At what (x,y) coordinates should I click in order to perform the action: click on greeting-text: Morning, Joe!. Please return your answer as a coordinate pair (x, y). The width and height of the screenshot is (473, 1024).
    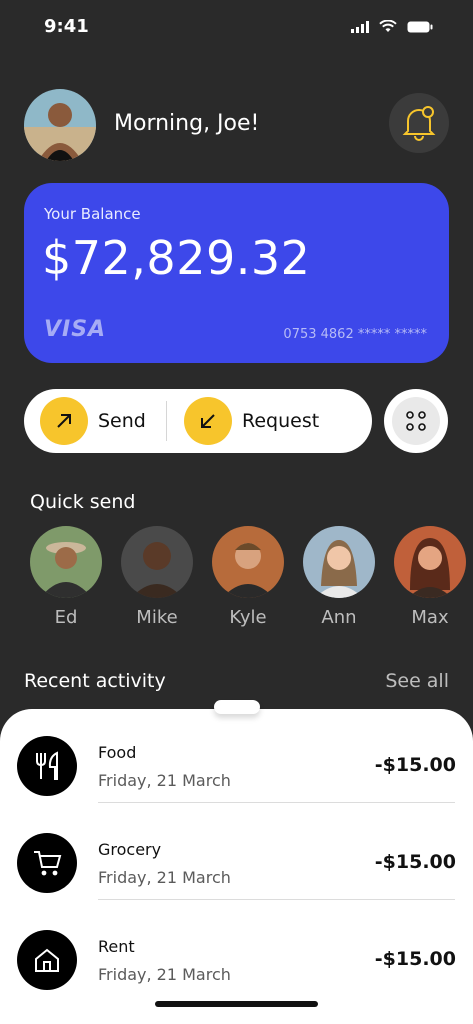
    Looking at the image, I should click on (187, 123).